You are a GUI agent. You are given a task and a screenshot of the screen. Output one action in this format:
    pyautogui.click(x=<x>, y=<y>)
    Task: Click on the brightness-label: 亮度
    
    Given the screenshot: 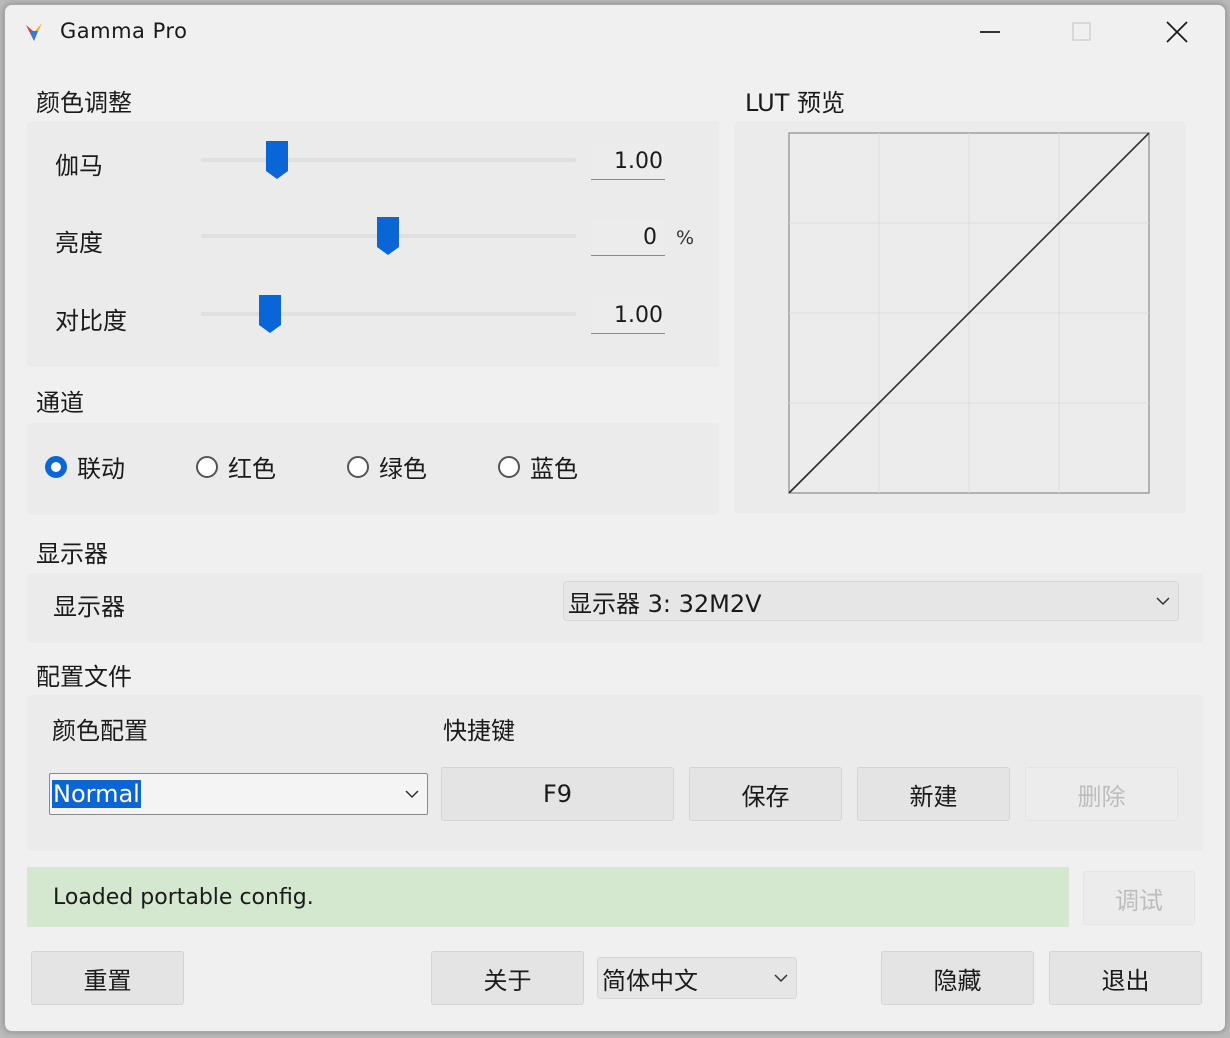 What is the action you would take?
    pyautogui.click(x=79, y=243)
    